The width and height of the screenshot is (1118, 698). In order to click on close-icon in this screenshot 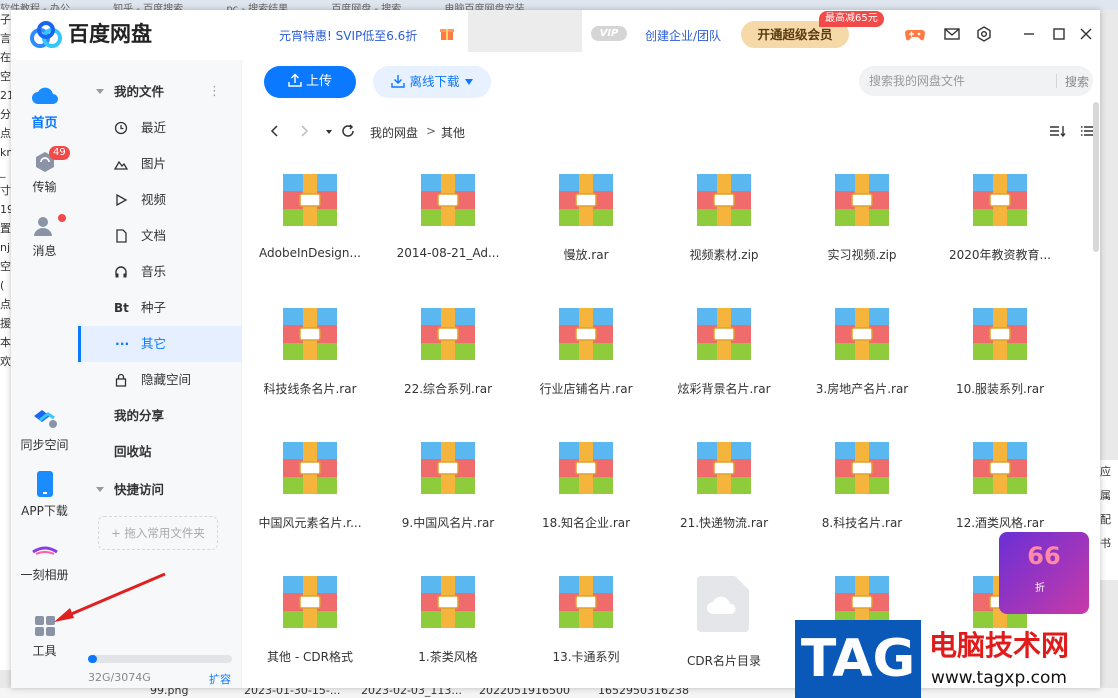, I will do `click(1086, 34)`.